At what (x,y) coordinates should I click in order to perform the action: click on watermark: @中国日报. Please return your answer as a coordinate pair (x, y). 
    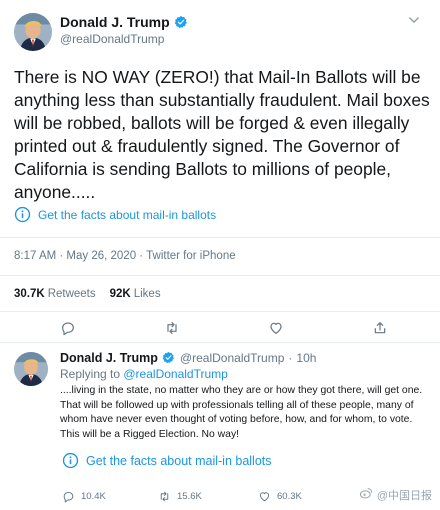
    Looking at the image, I should click on (395, 494).